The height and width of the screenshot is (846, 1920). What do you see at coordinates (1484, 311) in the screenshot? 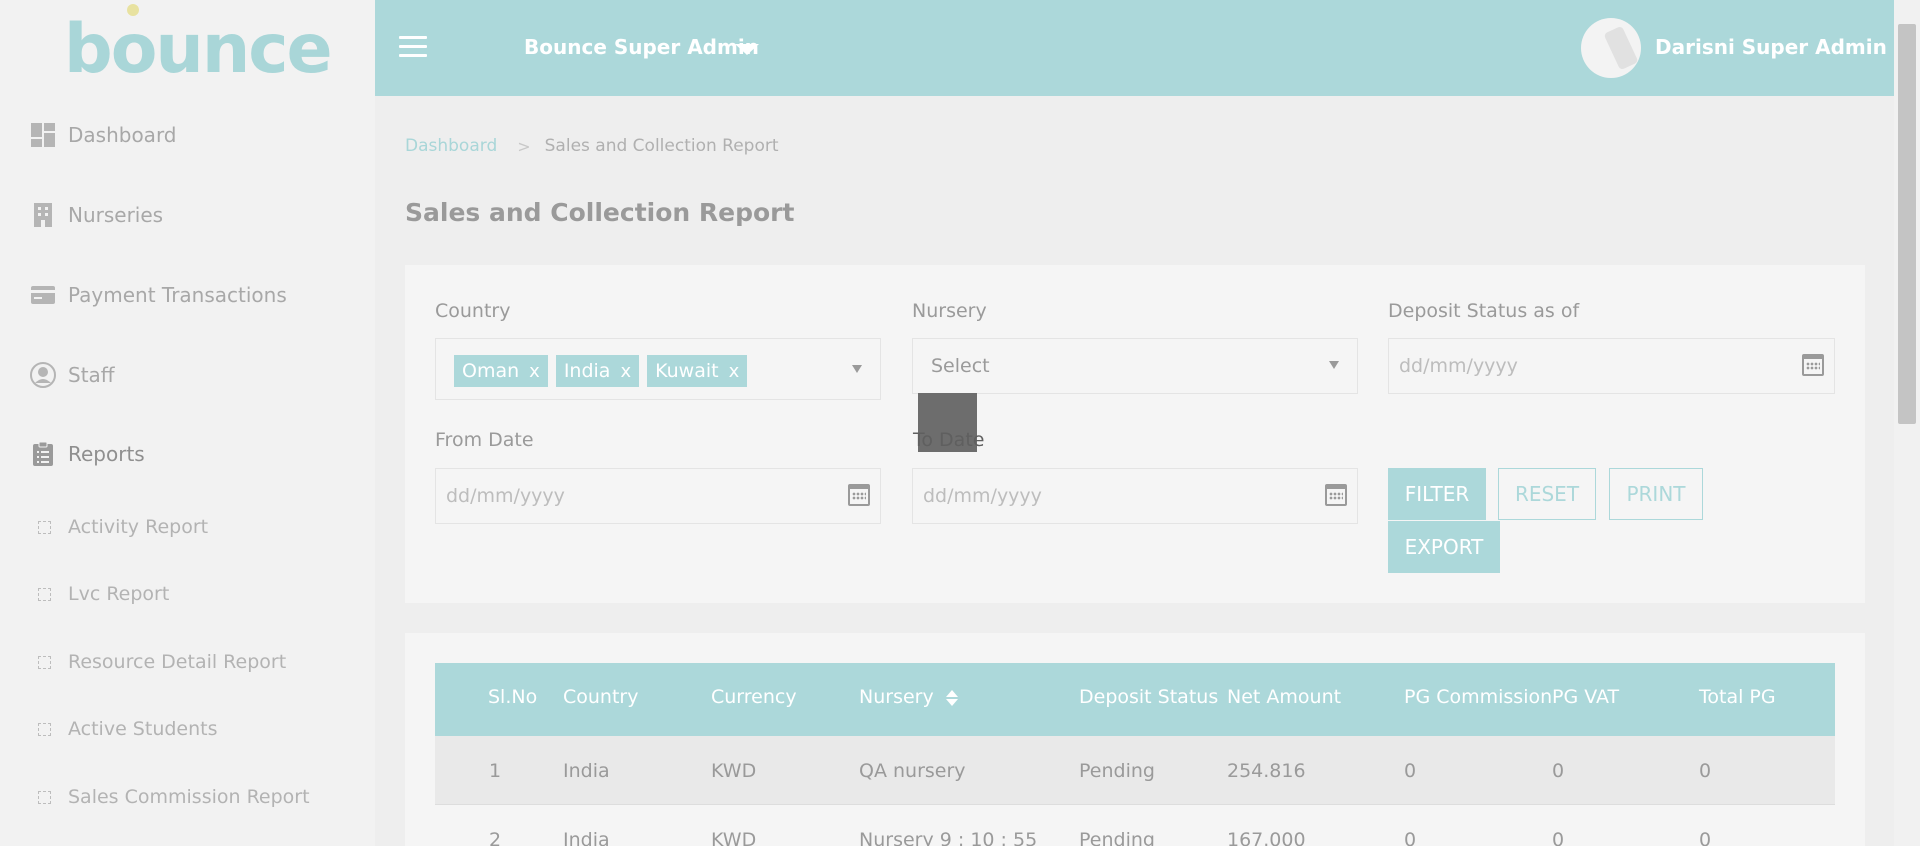
I see `deposit-status-label: Deposit Status as of` at bounding box center [1484, 311].